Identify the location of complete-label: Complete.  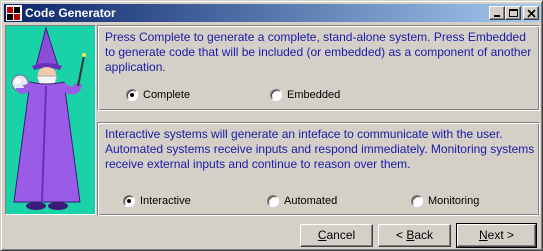
(167, 95).